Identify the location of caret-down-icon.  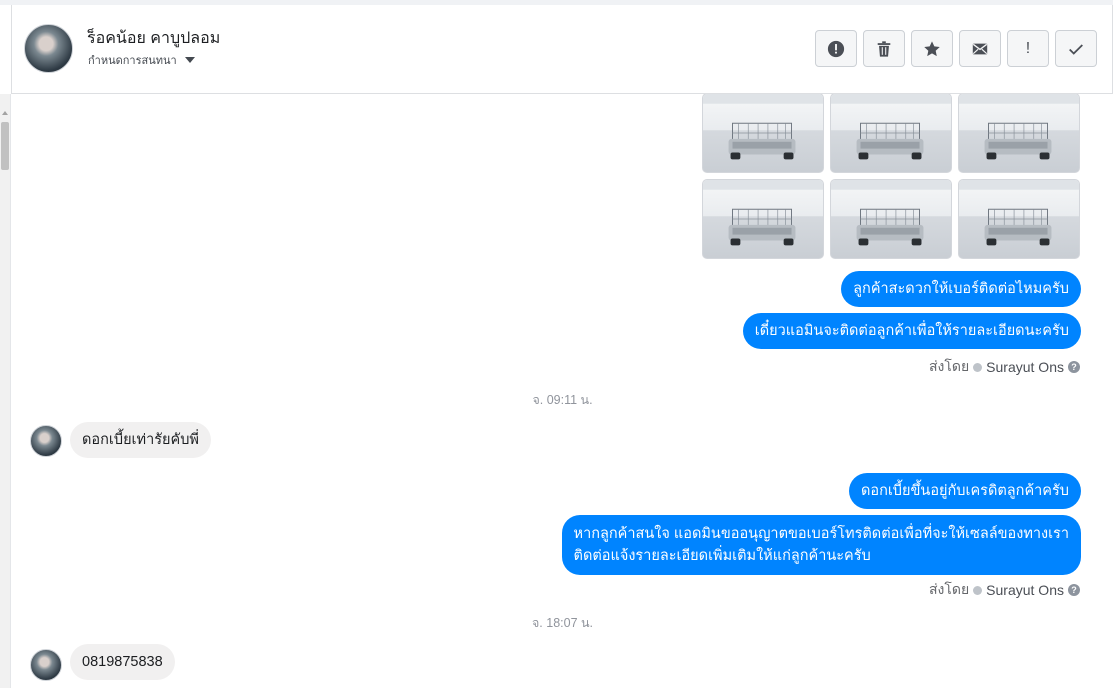
(189, 60).